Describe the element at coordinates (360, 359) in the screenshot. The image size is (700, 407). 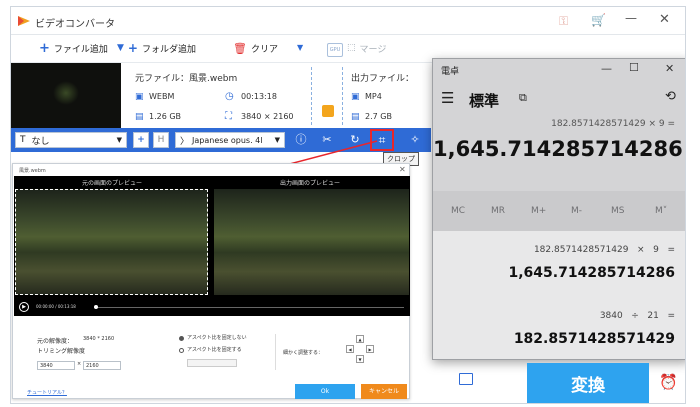
I see `nudge-down-button: ▼` at that location.